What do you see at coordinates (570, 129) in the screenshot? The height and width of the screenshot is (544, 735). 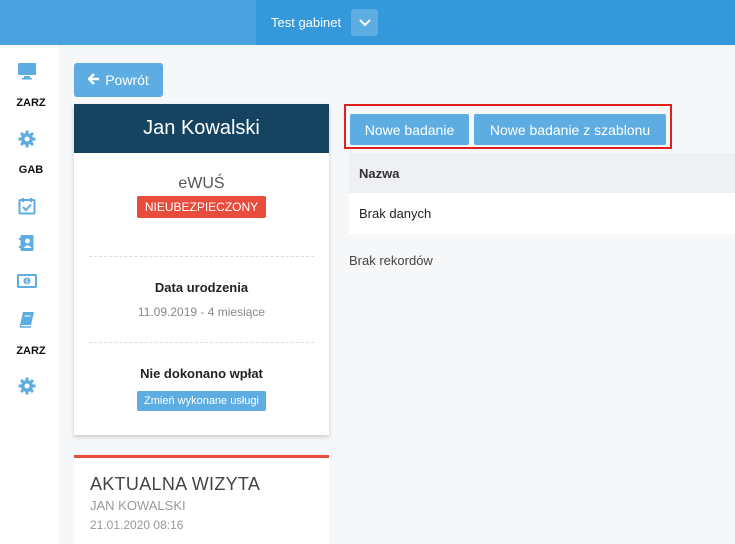 I see `new-exam-template-button: Nowe badanie z szablonu` at bounding box center [570, 129].